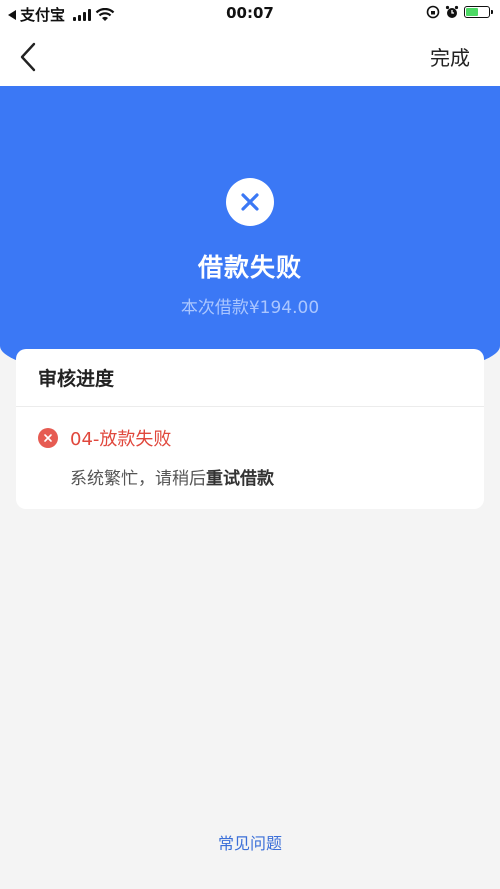 Image resolution: width=500 pixels, height=889 pixels. I want to click on status-bar-right, so click(459, 12).